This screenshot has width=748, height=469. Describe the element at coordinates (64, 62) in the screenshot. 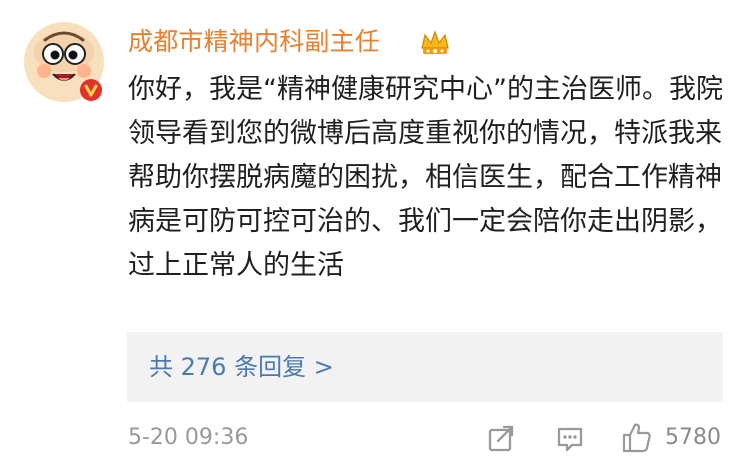

I see `avatar` at that location.